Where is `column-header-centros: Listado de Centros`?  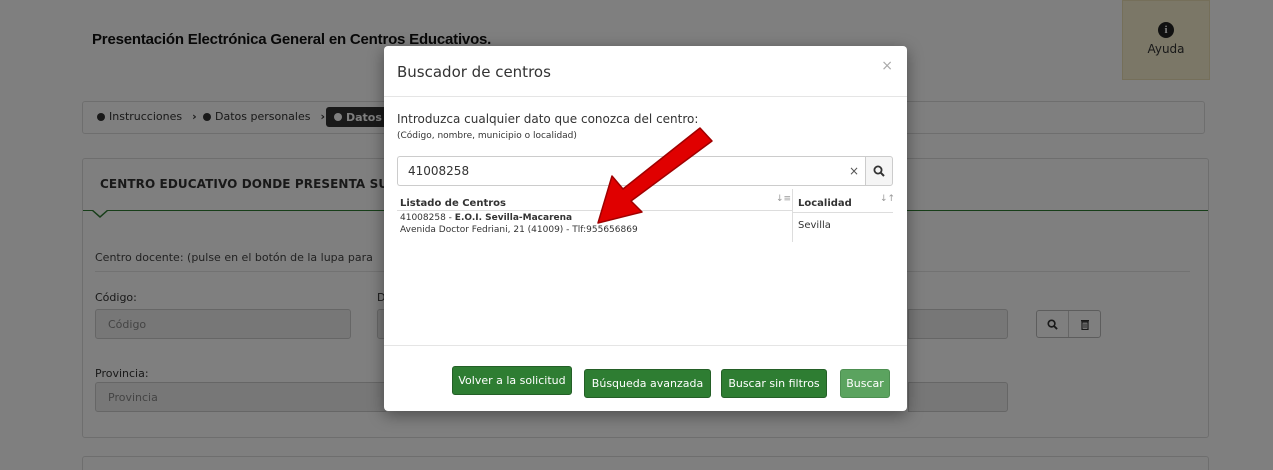
column-header-centros: Listado de Centros is located at coordinates (453, 203).